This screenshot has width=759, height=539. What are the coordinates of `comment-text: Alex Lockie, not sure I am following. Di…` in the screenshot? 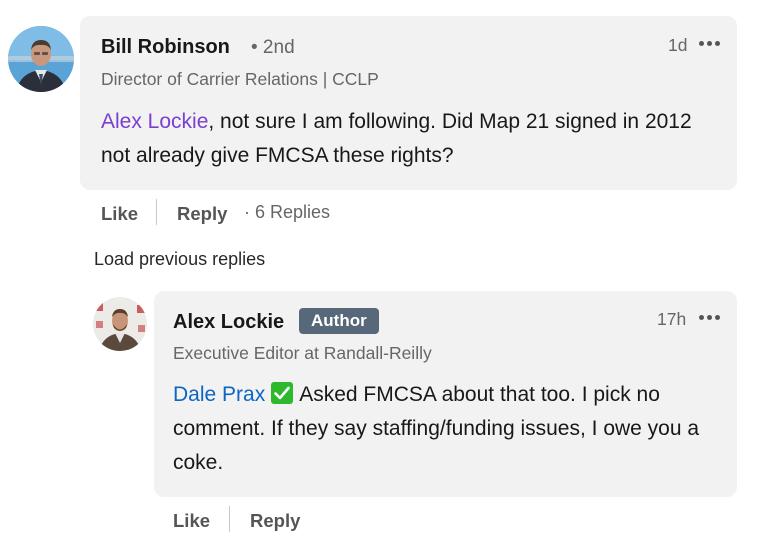 It's located at (406, 139).